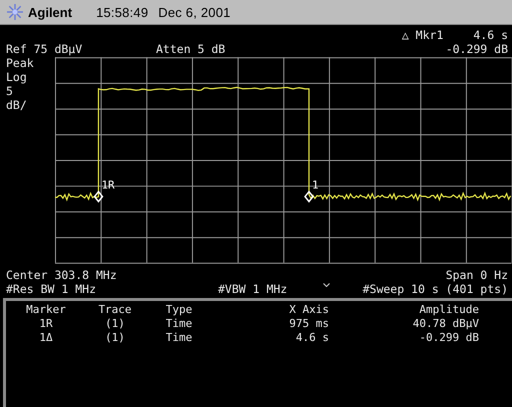 Image resolution: width=512 pixels, height=407 pixels. Describe the element at coordinates (311, 338) in the screenshot. I see `table-cell-text: 4.6 s` at that location.